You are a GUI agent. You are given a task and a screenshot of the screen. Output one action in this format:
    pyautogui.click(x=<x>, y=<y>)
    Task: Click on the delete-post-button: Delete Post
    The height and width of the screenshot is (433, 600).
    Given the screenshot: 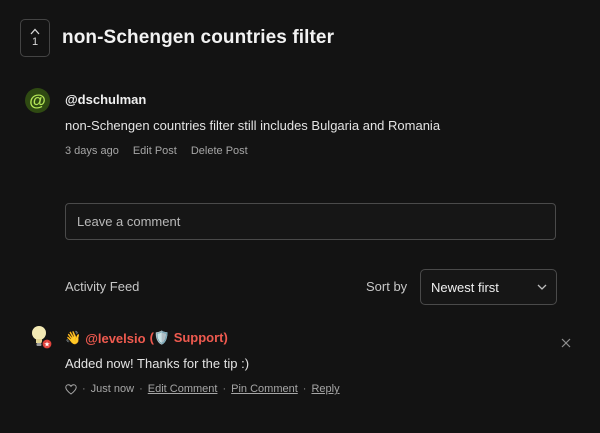 What is the action you would take?
    pyautogui.click(x=219, y=151)
    